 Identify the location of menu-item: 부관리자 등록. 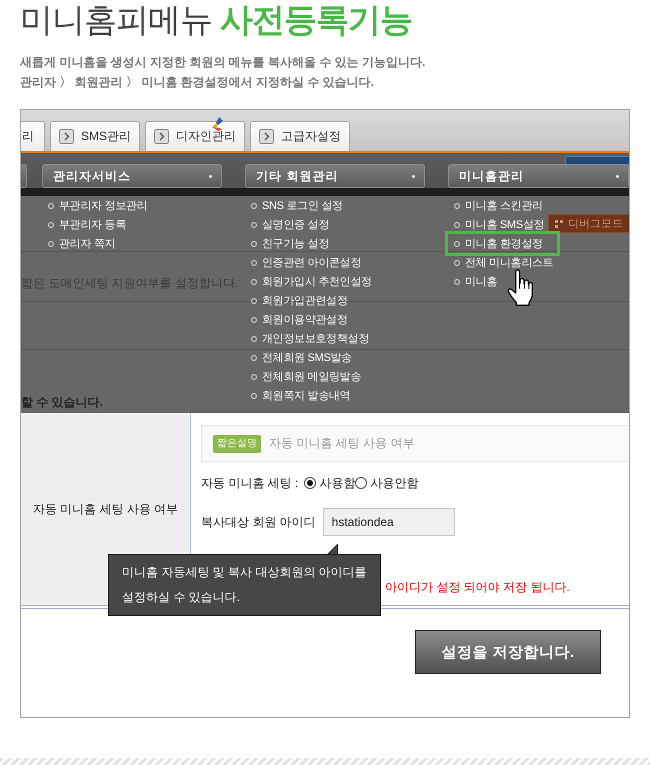
(87, 224).